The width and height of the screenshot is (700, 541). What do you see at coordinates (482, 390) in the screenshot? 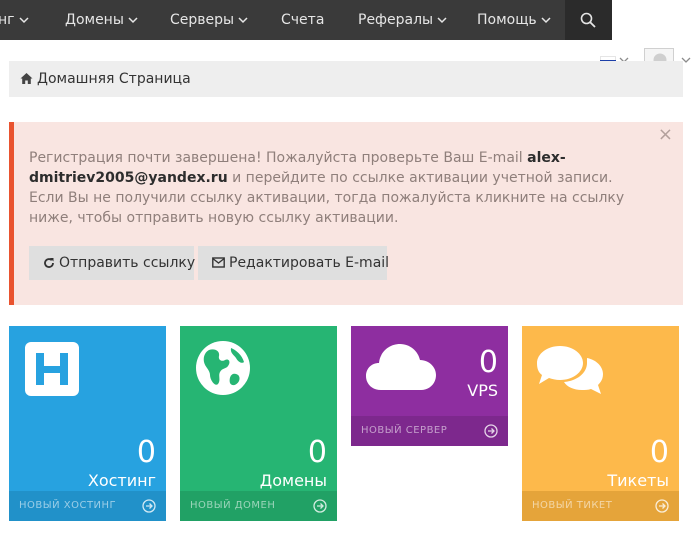
I see `tile-title: VPS` at bounding box center [482, 390].